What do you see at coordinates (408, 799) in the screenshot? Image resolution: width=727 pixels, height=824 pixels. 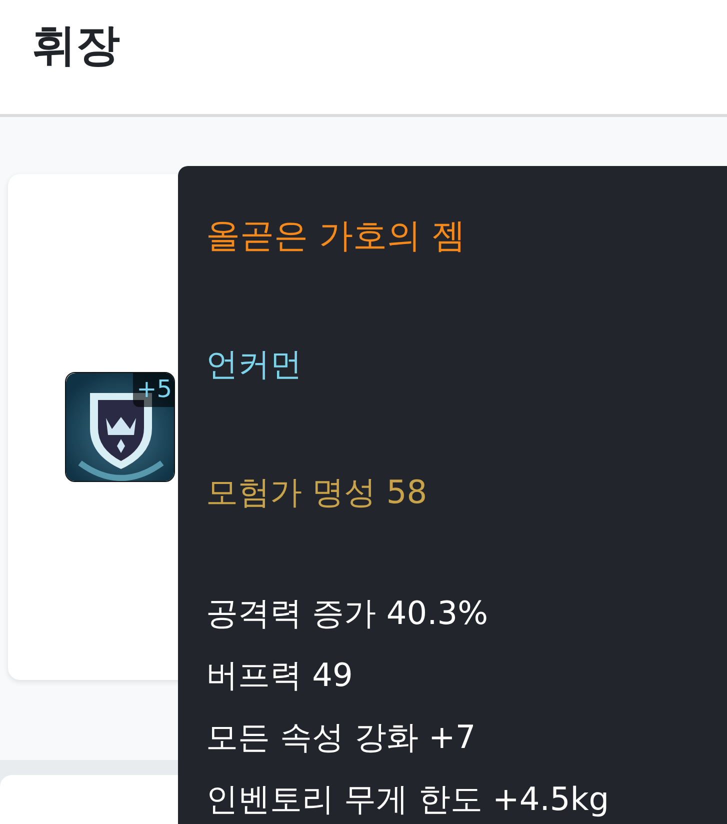 I see `stat-line: 인벤토리 무게 한도 +4.5kg` at bounding box center [408, 799].